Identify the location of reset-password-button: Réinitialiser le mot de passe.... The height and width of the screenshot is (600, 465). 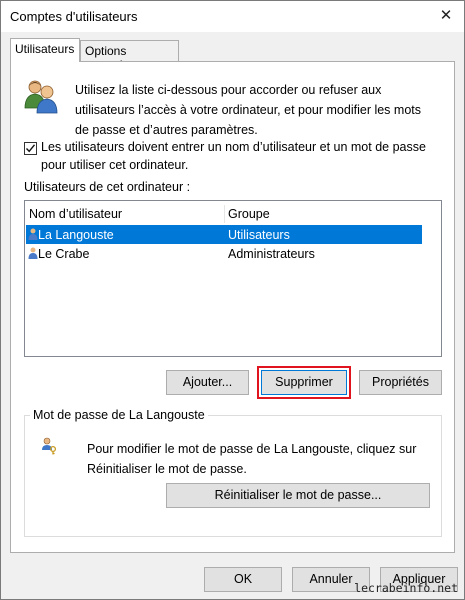
(298, 495).